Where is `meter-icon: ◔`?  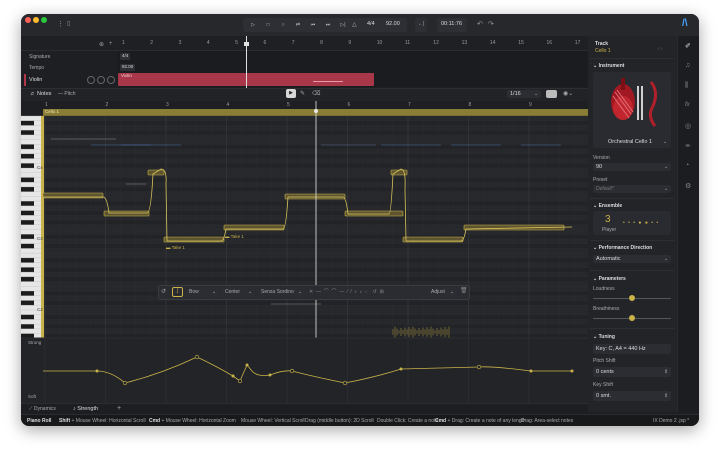 meter-icon: ◔ is located at coordinates (687, 165).